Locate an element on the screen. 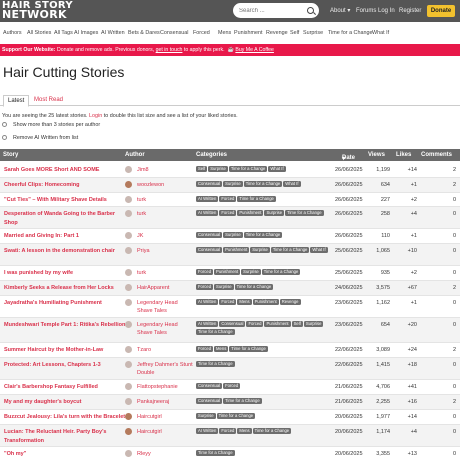  story-title: Cheerful Clips: Homecoming is located at coordinates (41, 185).